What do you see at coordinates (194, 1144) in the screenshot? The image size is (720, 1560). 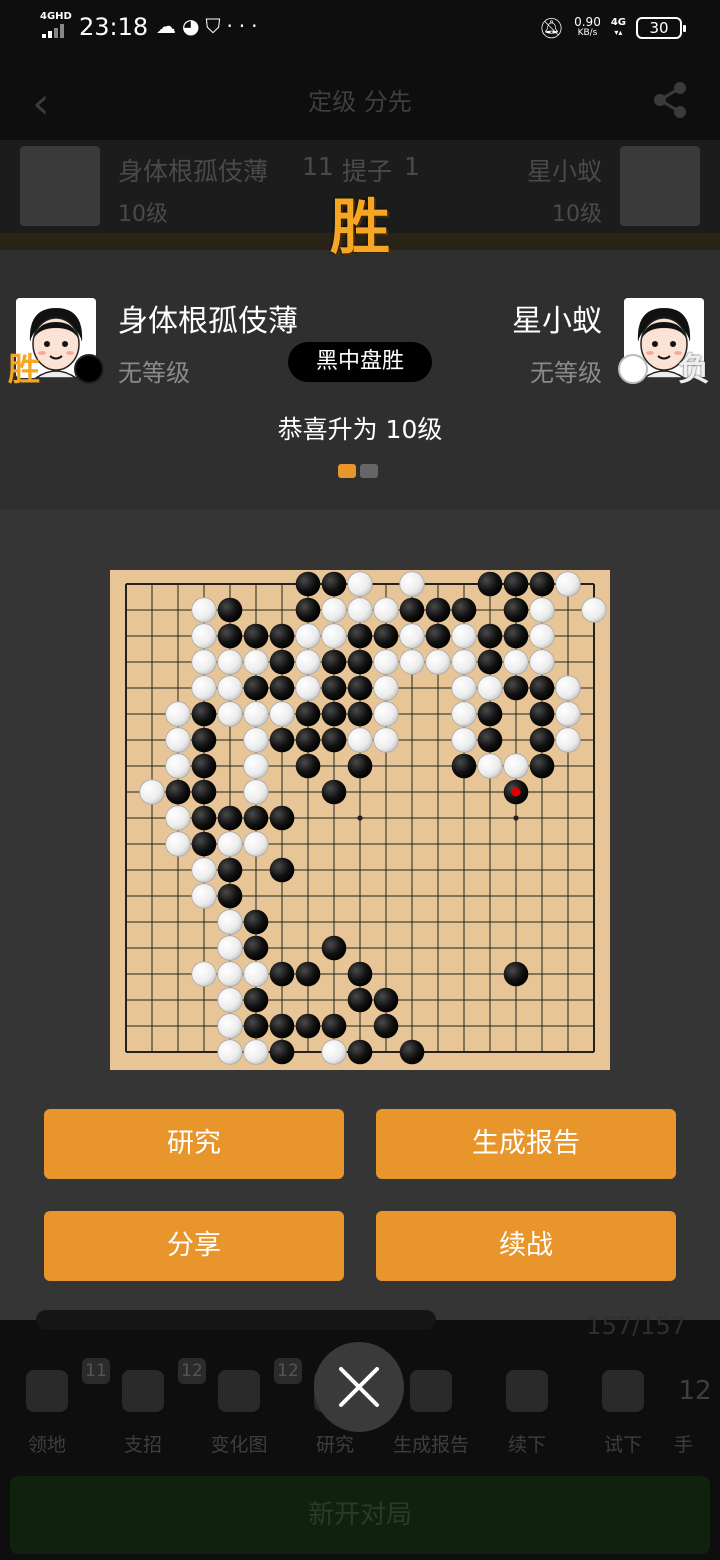 I see `research-button: 研究` at bounding box center [194, 1144].